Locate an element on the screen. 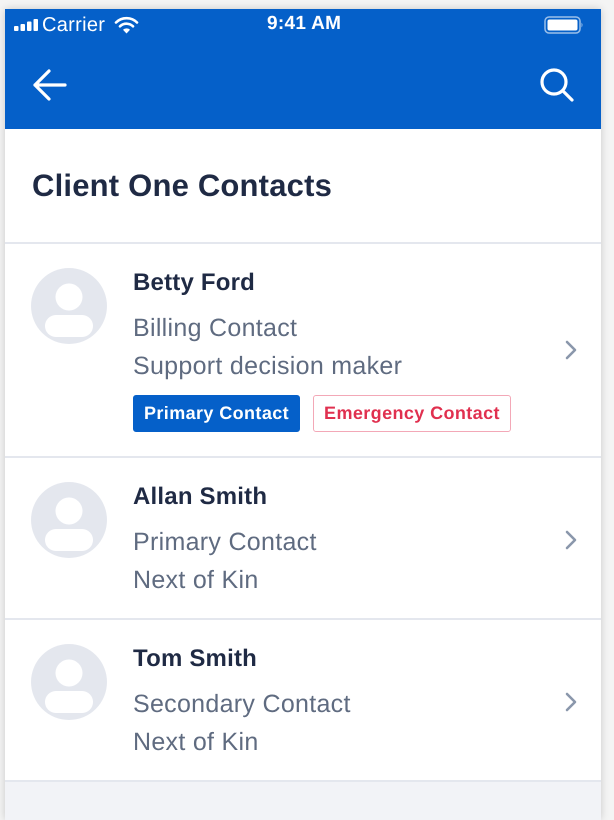 The height and width of the screenshot is (820, 614). contact-role: Primary Contact is located at coordinates (225, 542).